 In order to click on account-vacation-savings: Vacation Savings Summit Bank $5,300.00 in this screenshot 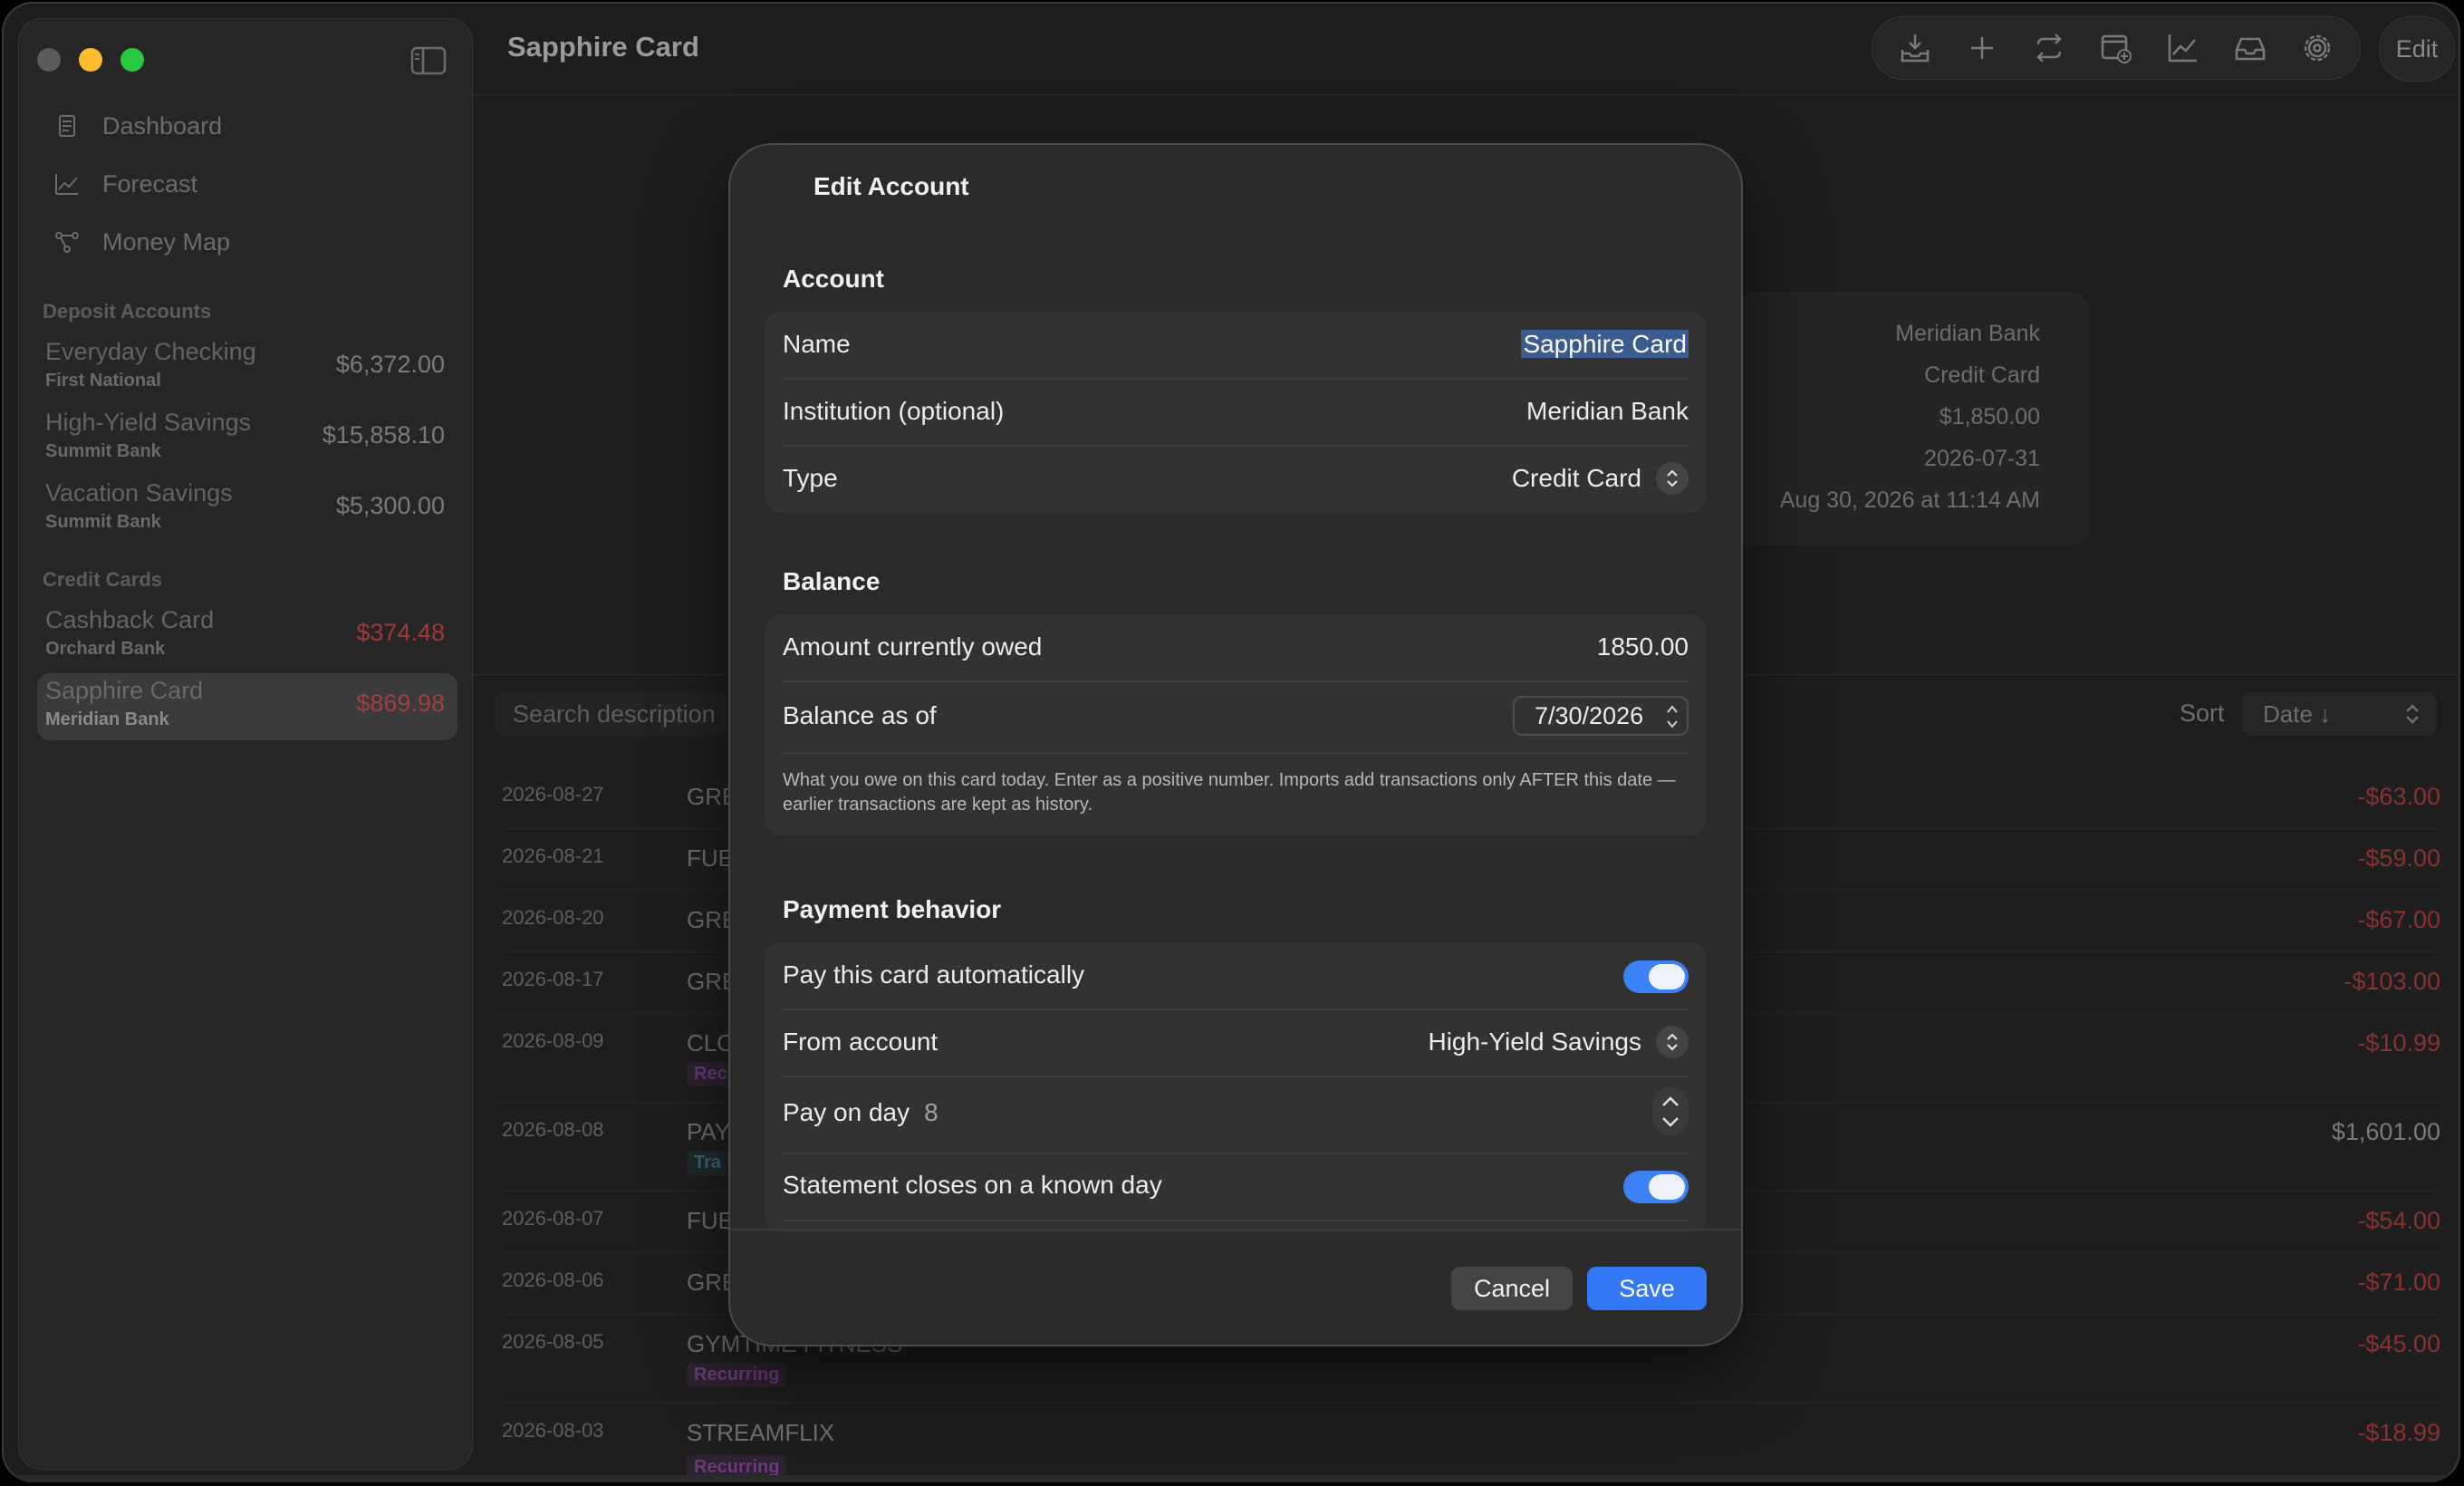, I will do `click(247, 510)`.